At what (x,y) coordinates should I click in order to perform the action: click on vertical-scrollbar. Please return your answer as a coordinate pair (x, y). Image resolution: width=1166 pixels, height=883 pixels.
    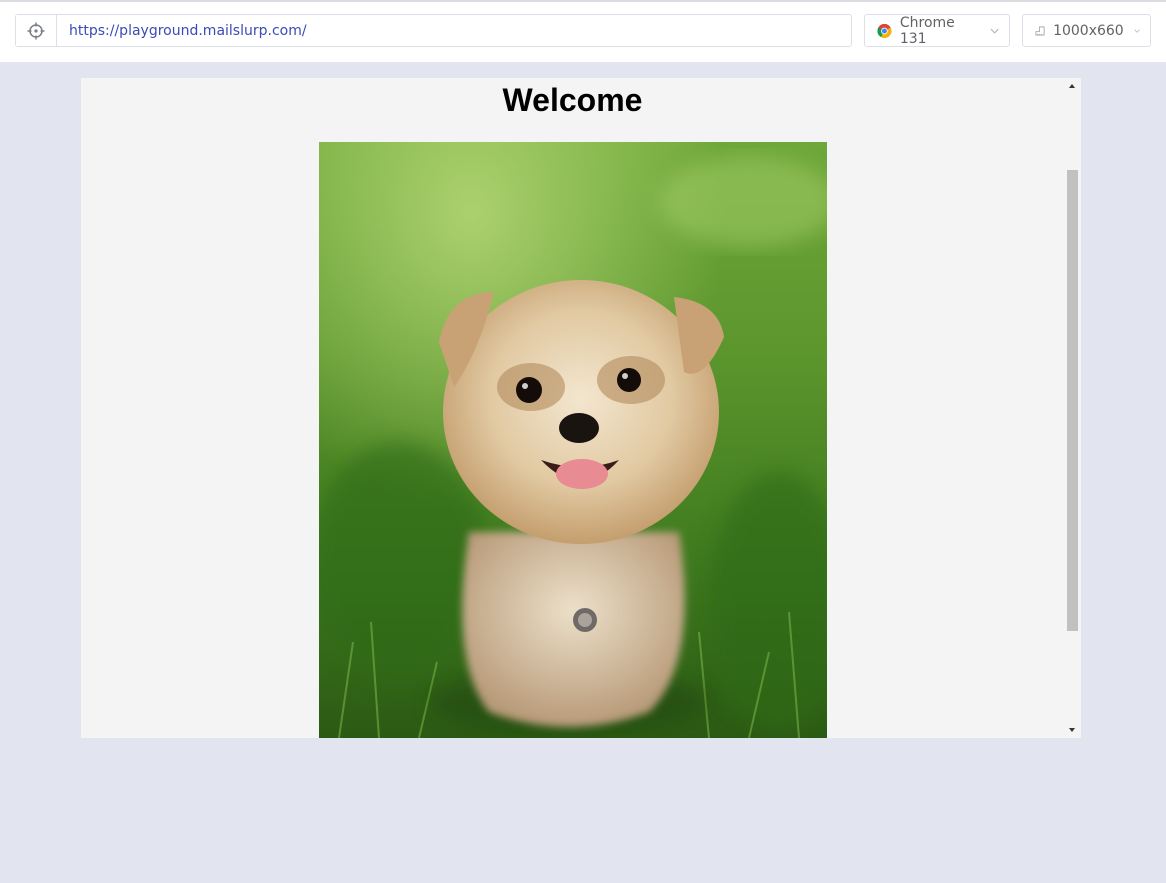
    Looking at the image, I should click on (1072, 408).